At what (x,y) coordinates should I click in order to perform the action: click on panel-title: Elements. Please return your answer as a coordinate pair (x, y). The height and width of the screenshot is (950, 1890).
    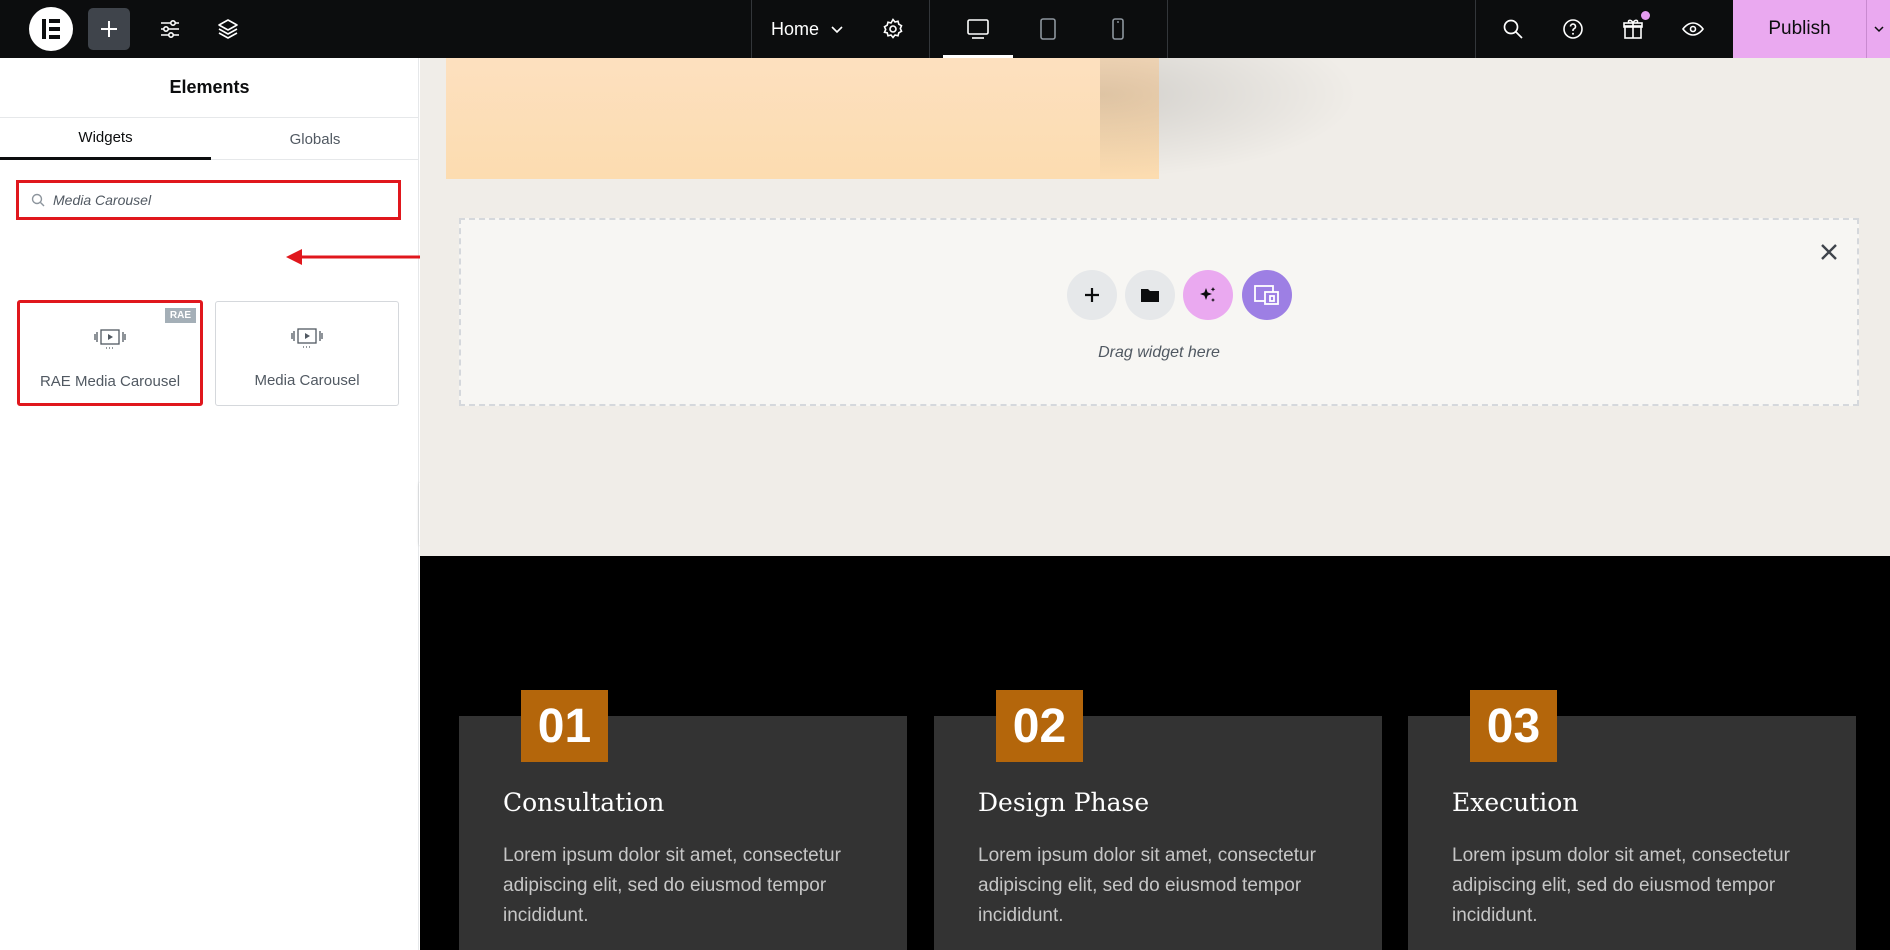
    Looking at the image, I should click on (209, 88).